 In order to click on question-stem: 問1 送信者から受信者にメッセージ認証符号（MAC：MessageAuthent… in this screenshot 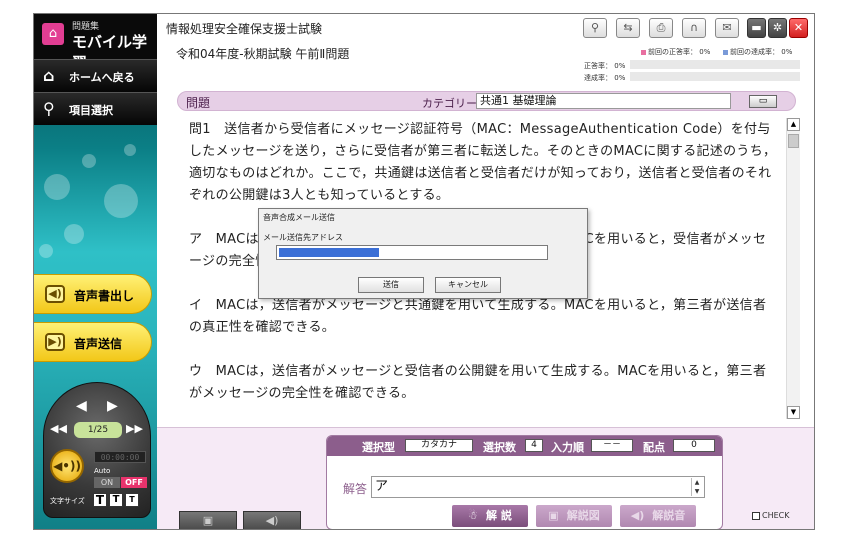, I will do `click(483, 162)`.